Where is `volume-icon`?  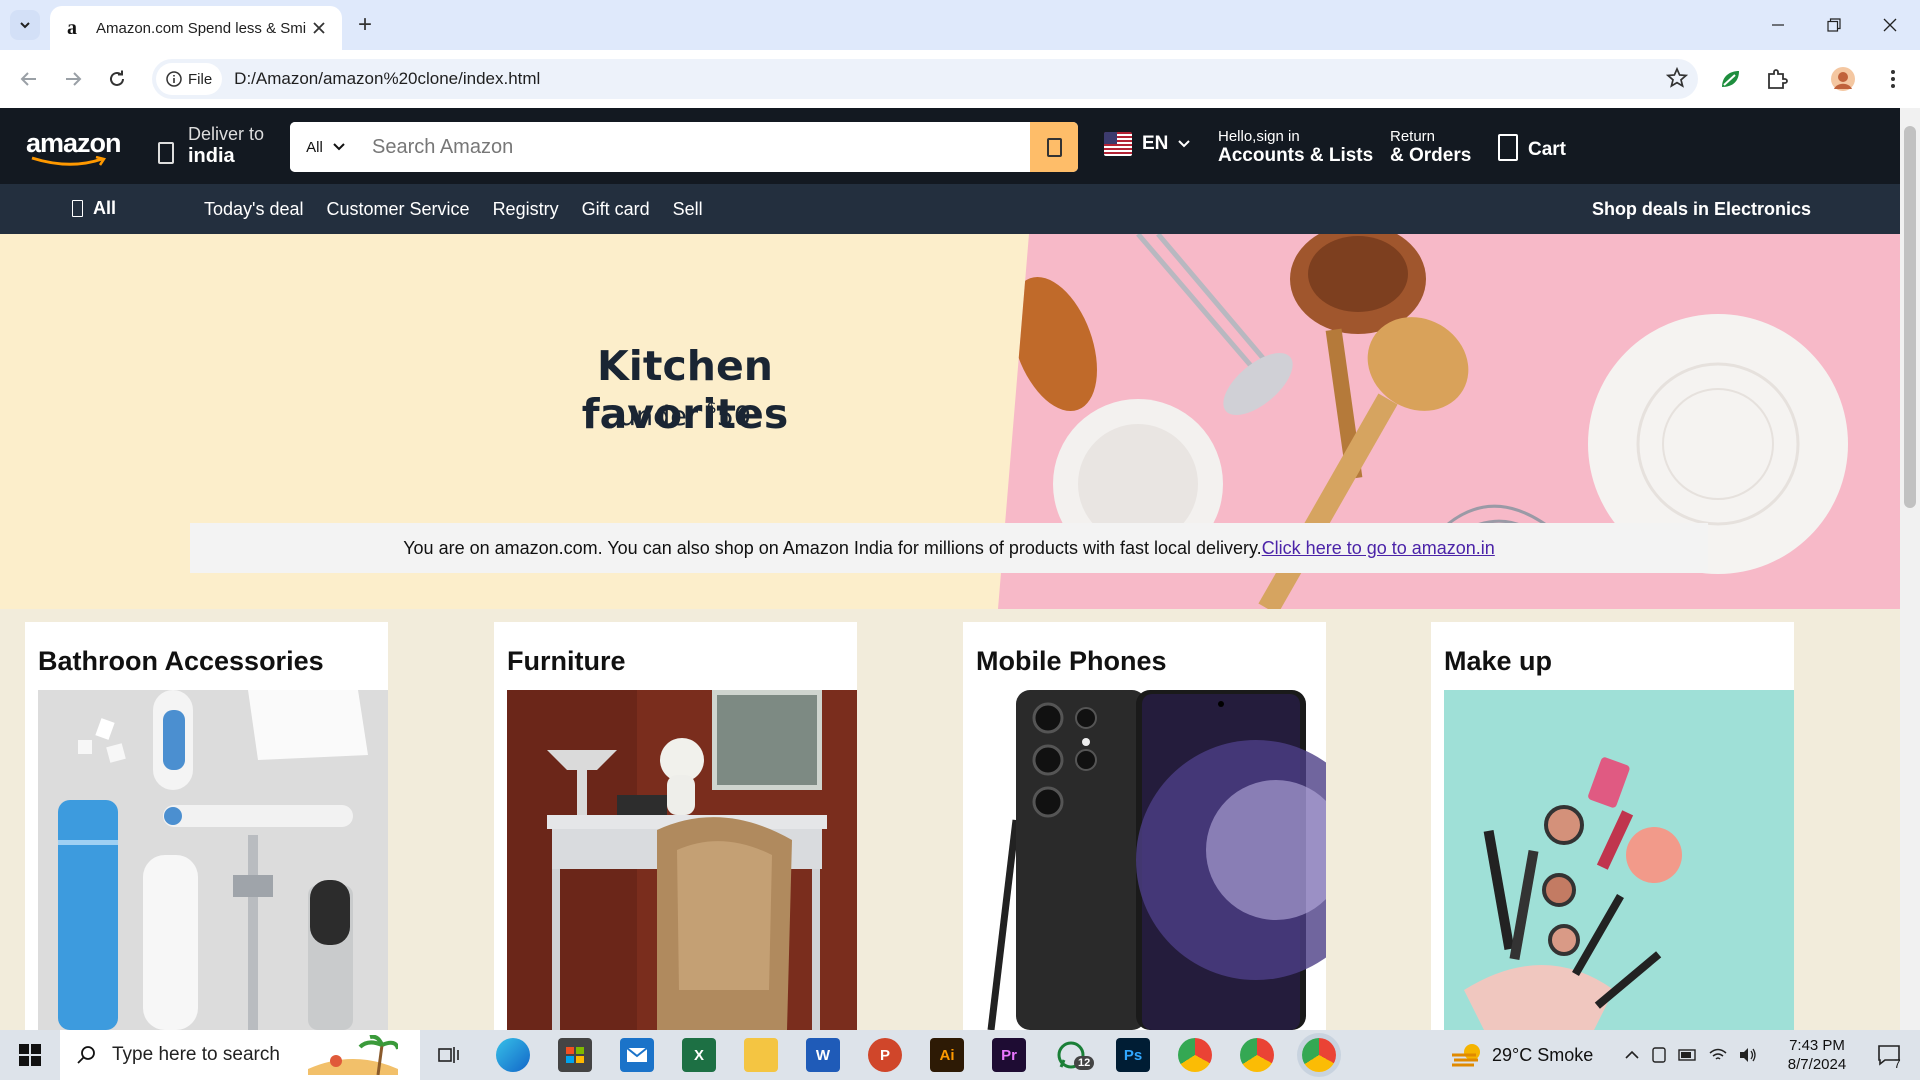 volume-icon is located at coordinates (1748, 1055).